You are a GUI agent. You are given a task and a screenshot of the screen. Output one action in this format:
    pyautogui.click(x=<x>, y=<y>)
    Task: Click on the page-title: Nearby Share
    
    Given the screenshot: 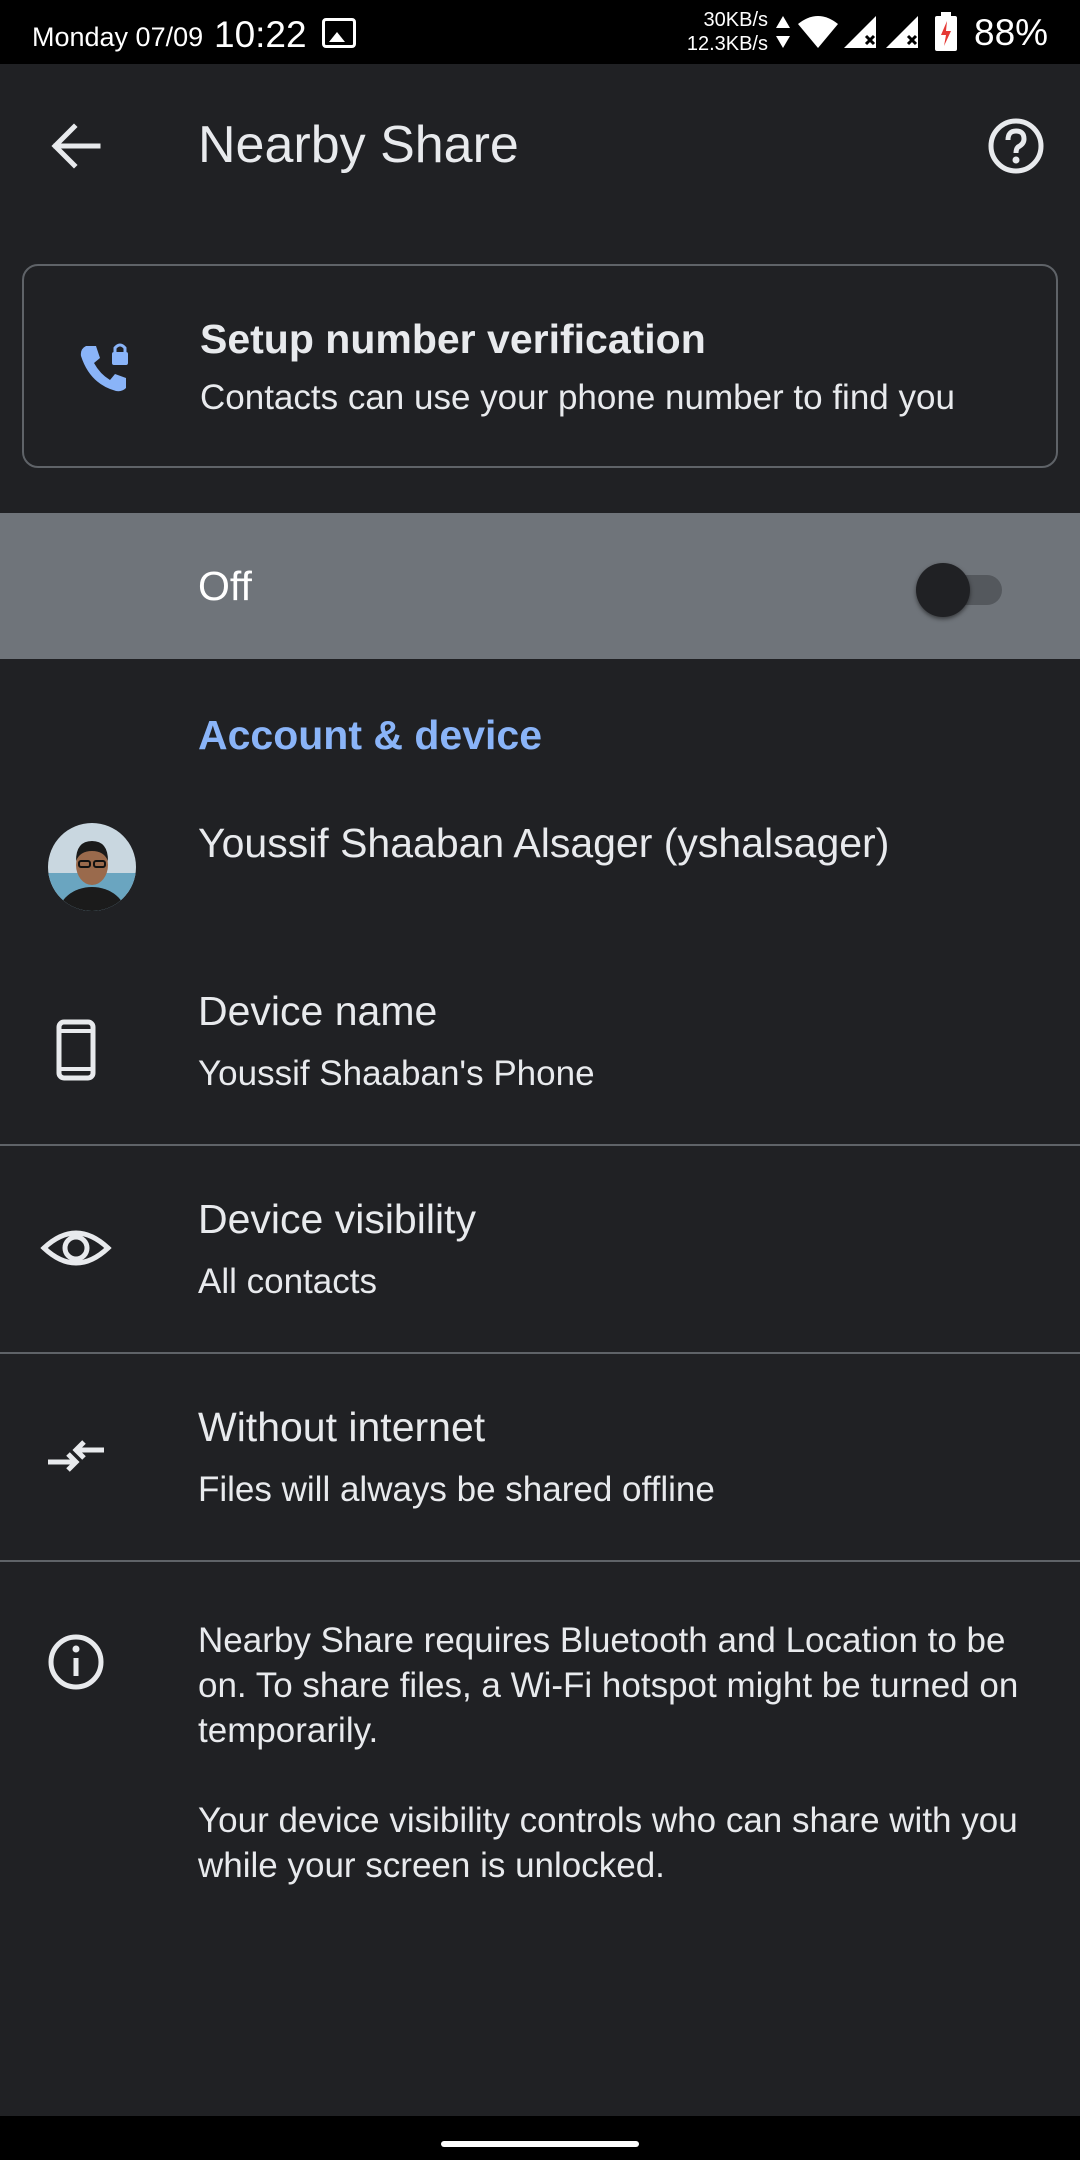 What is the action you would take?
    pyautogui.click(x=358, y=145)
    